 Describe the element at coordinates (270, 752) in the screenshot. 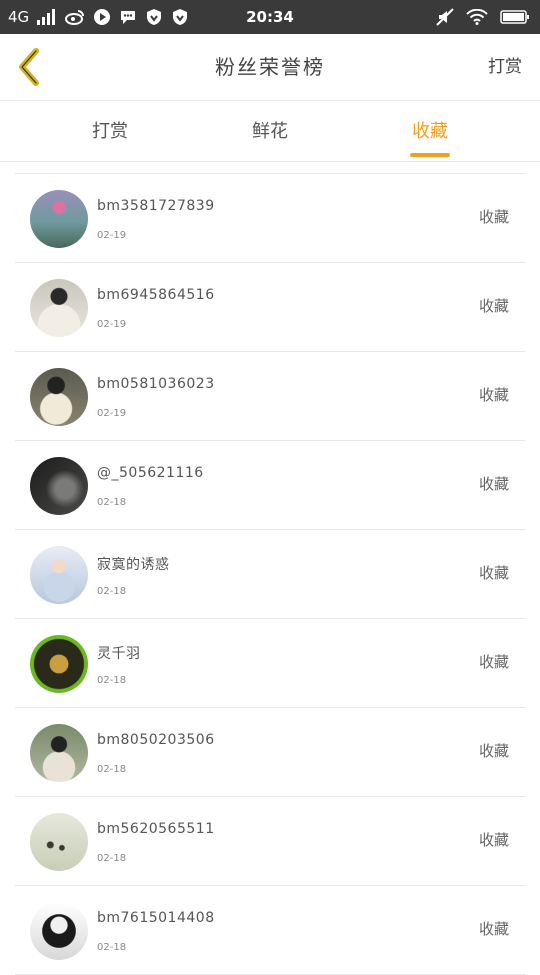

I see `list-item: bm8050203506 02-18 收藏` at that location.